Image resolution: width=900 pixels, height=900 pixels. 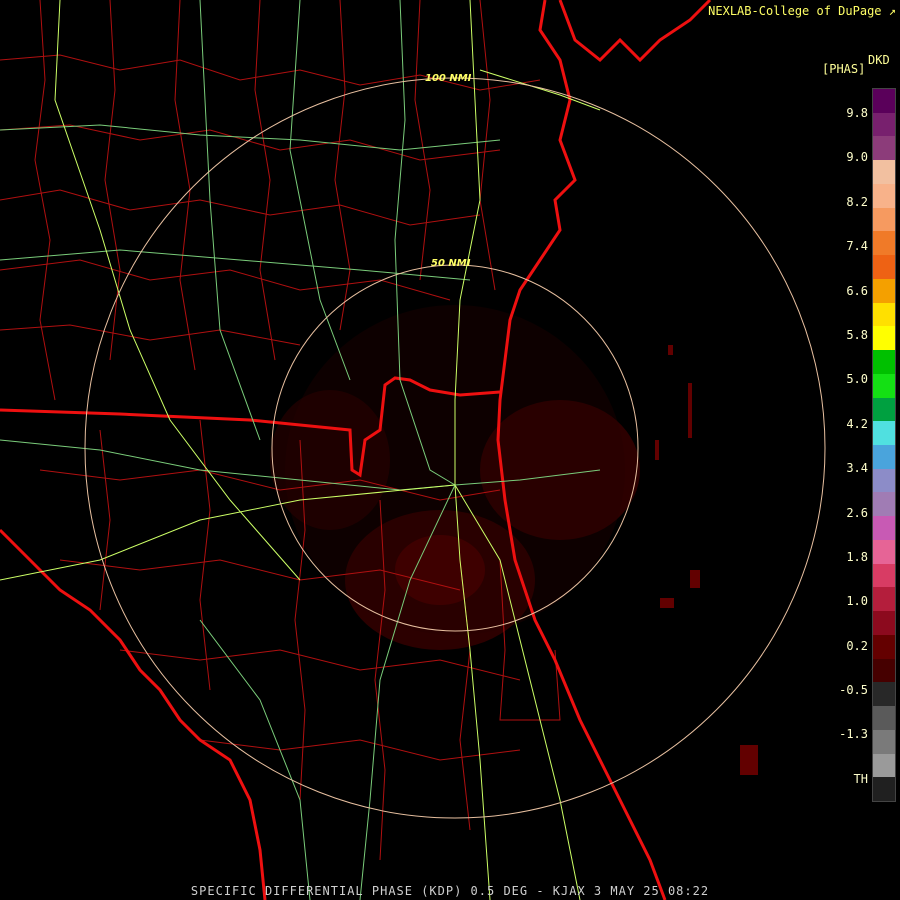 I want to click on scale-tick-label: 3.4, so click(x=857, y=468).